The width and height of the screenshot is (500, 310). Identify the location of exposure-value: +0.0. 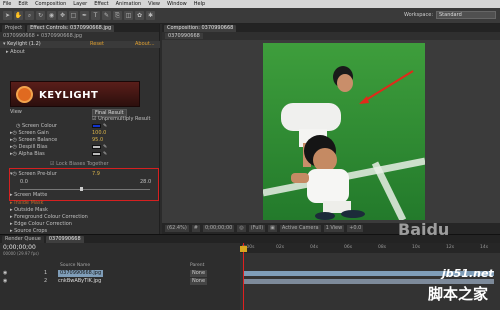
(355, 228).